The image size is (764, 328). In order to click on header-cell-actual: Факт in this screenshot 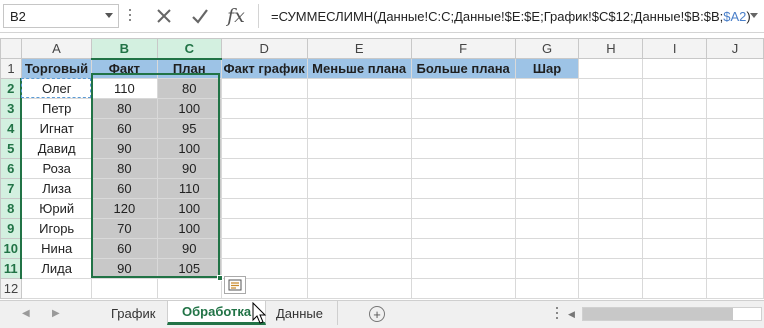, I will do `click(124, 68)`.